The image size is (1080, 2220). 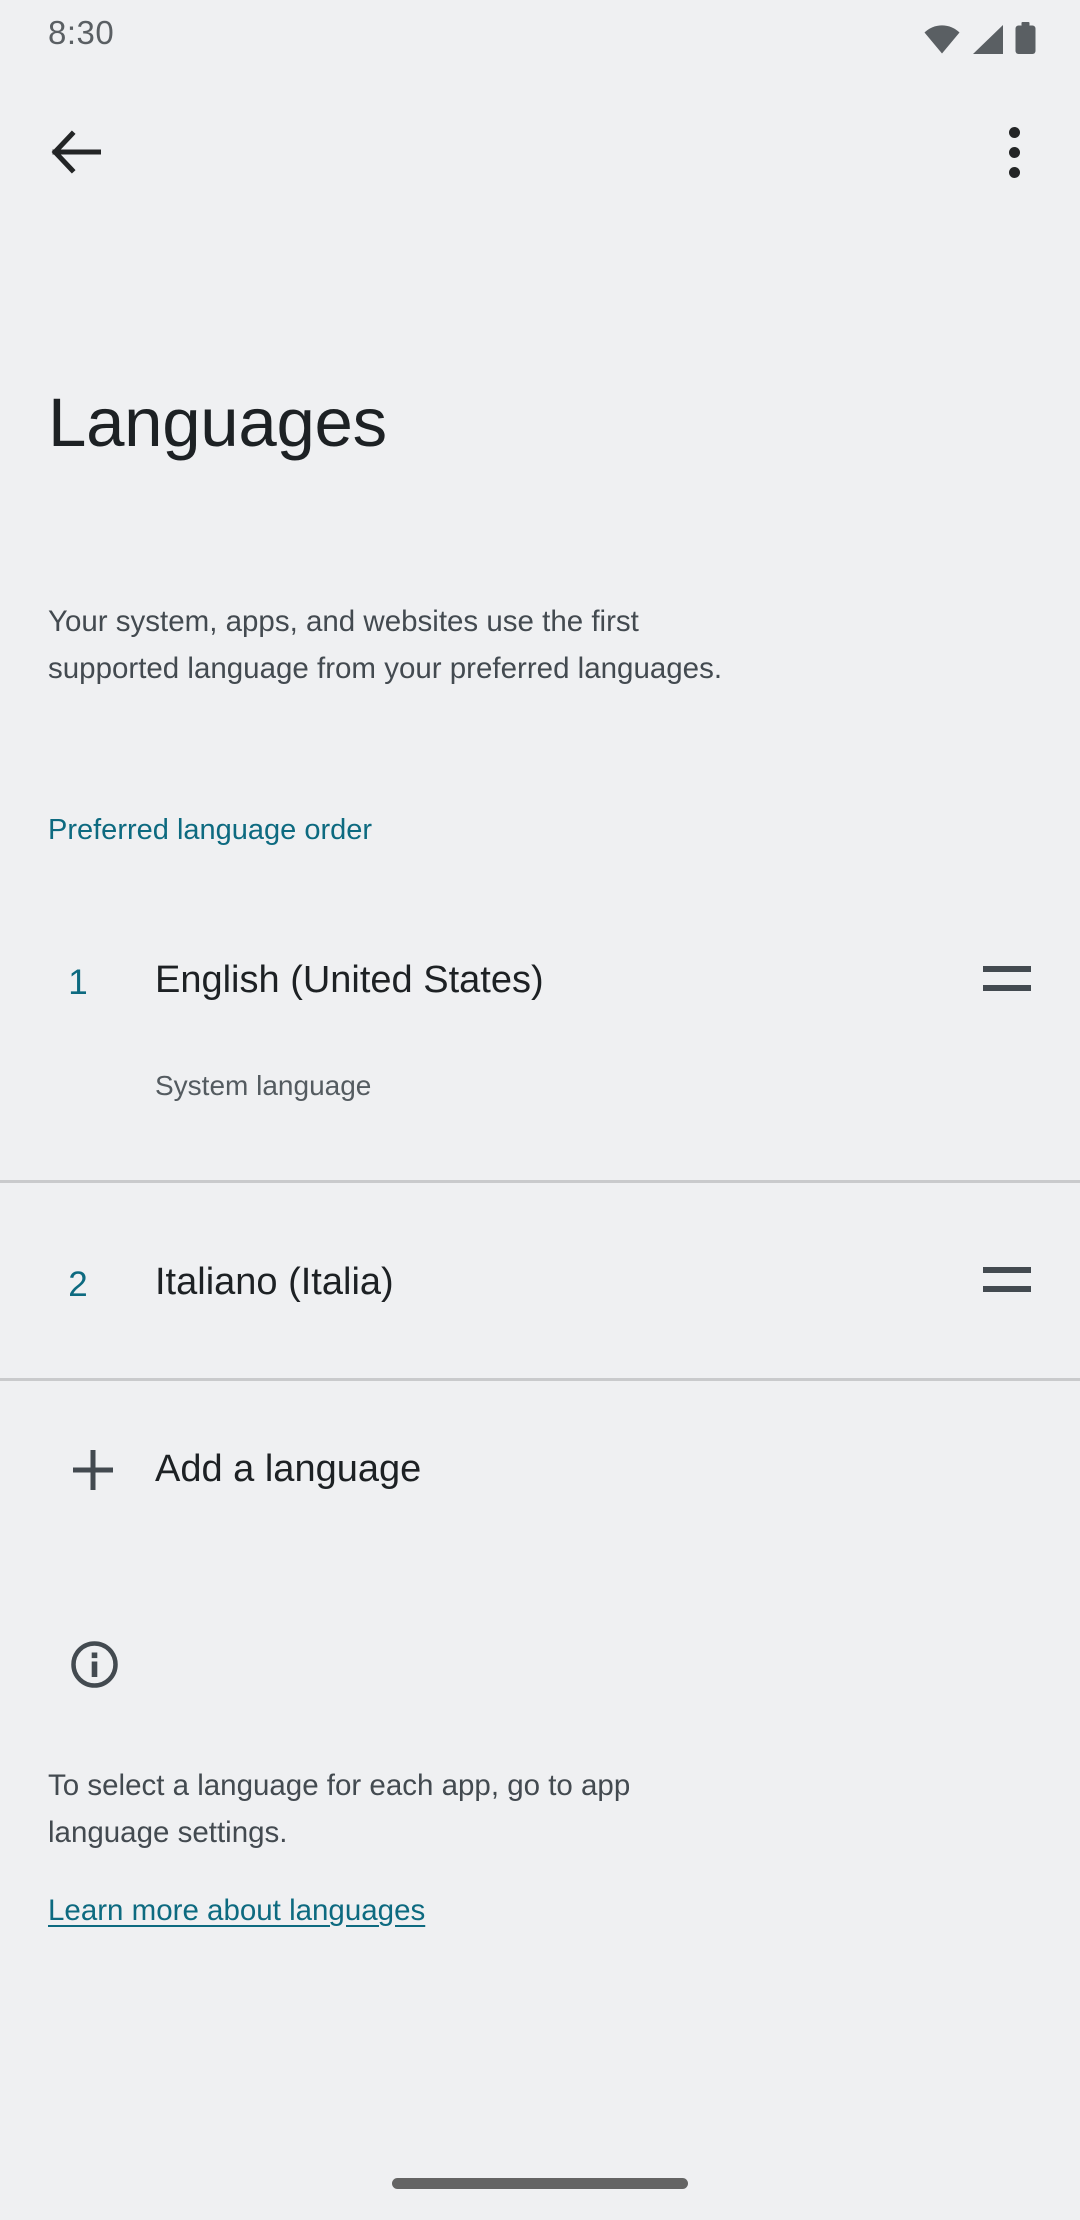 What do you see at coordinates (540, 35) in the screenshot?
I see `status-bar: 8:30` at bounding box center [540, 35].